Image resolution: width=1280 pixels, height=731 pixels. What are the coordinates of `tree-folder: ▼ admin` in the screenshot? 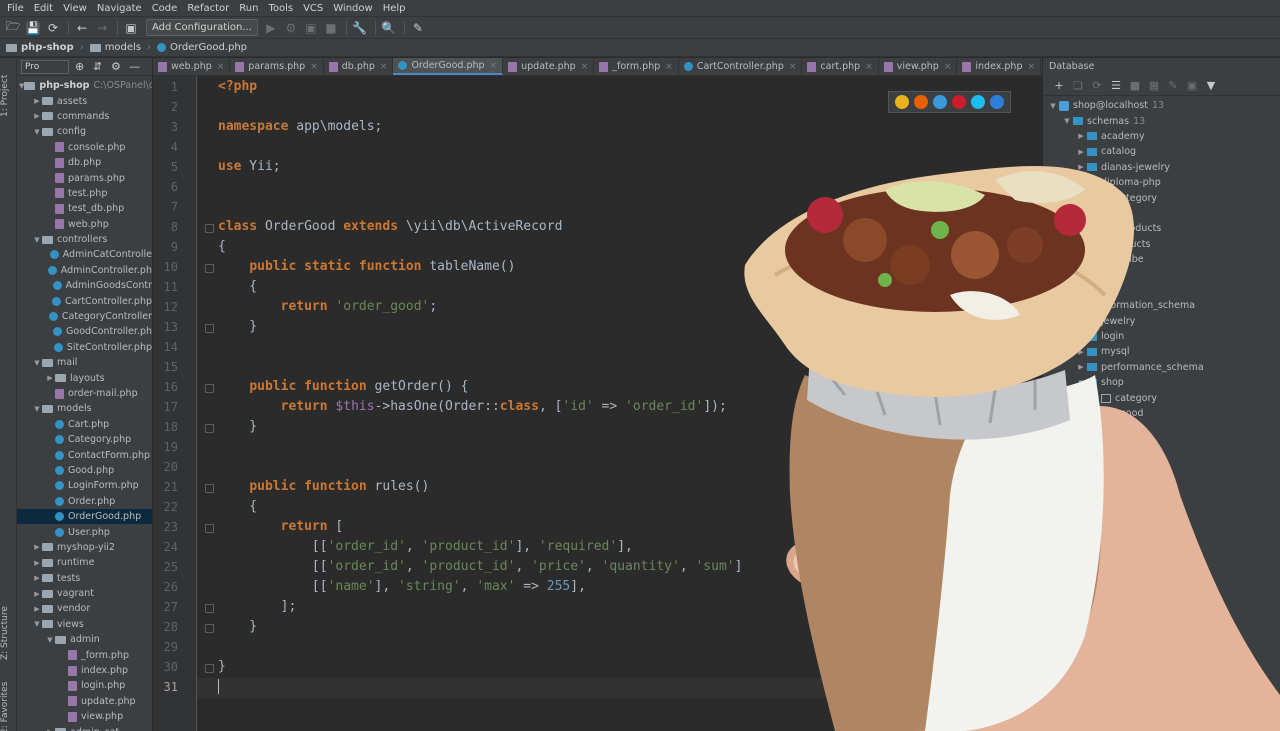 It's located at (84, 639).